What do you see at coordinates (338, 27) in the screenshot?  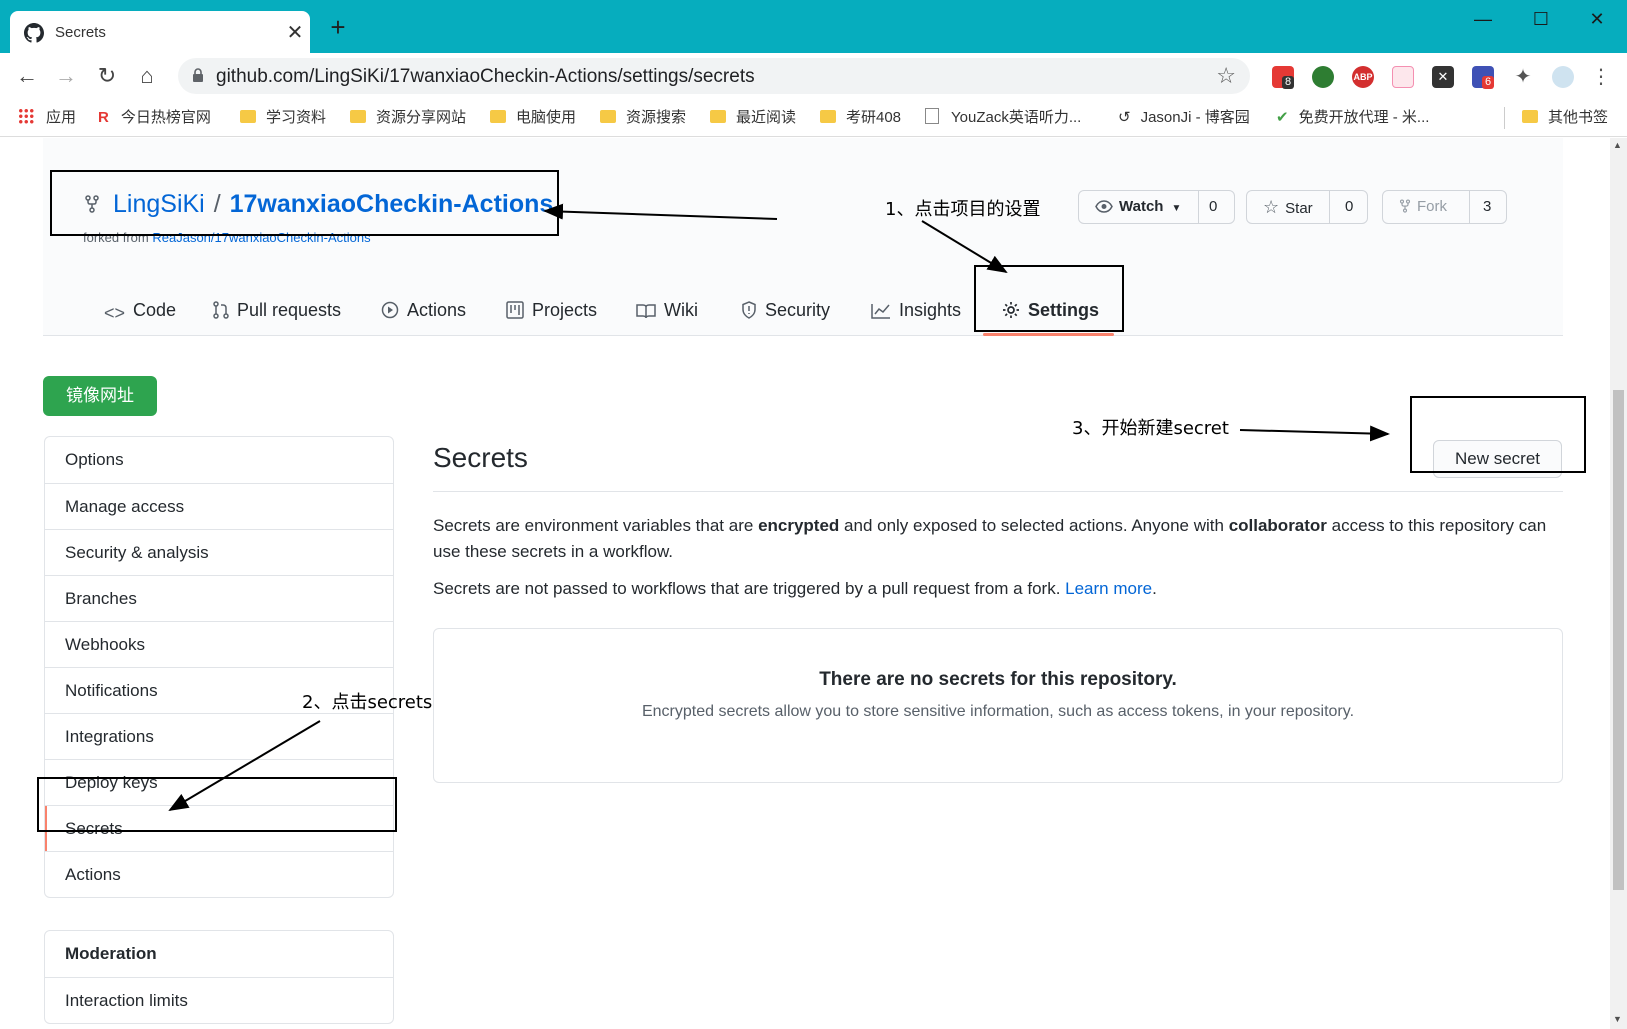 I see `new-tab-button: +` at bounding box center [338, 27].